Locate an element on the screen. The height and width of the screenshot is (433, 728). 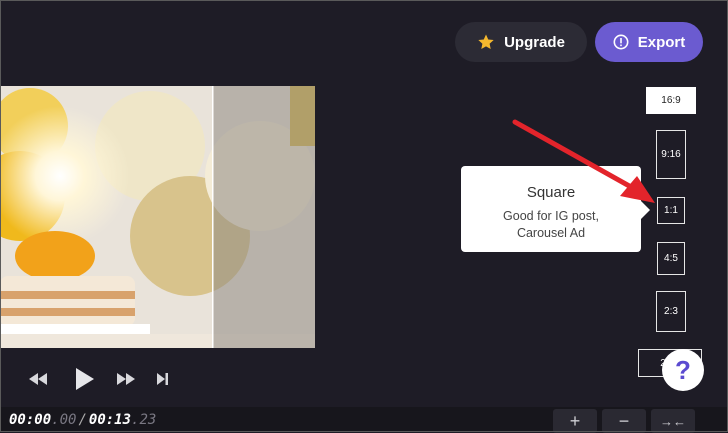
zoom-out-button: − is located at coordinates (624, 421).